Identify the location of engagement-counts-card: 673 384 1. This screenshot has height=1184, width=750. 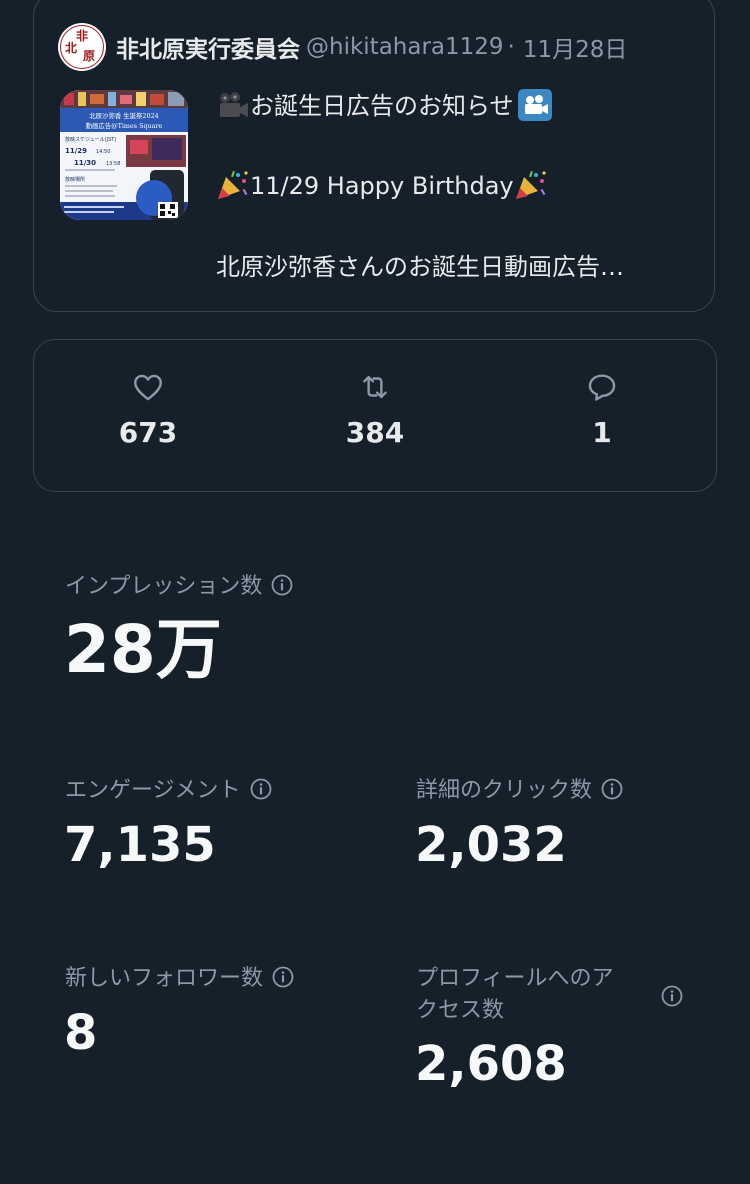
(375, 415).